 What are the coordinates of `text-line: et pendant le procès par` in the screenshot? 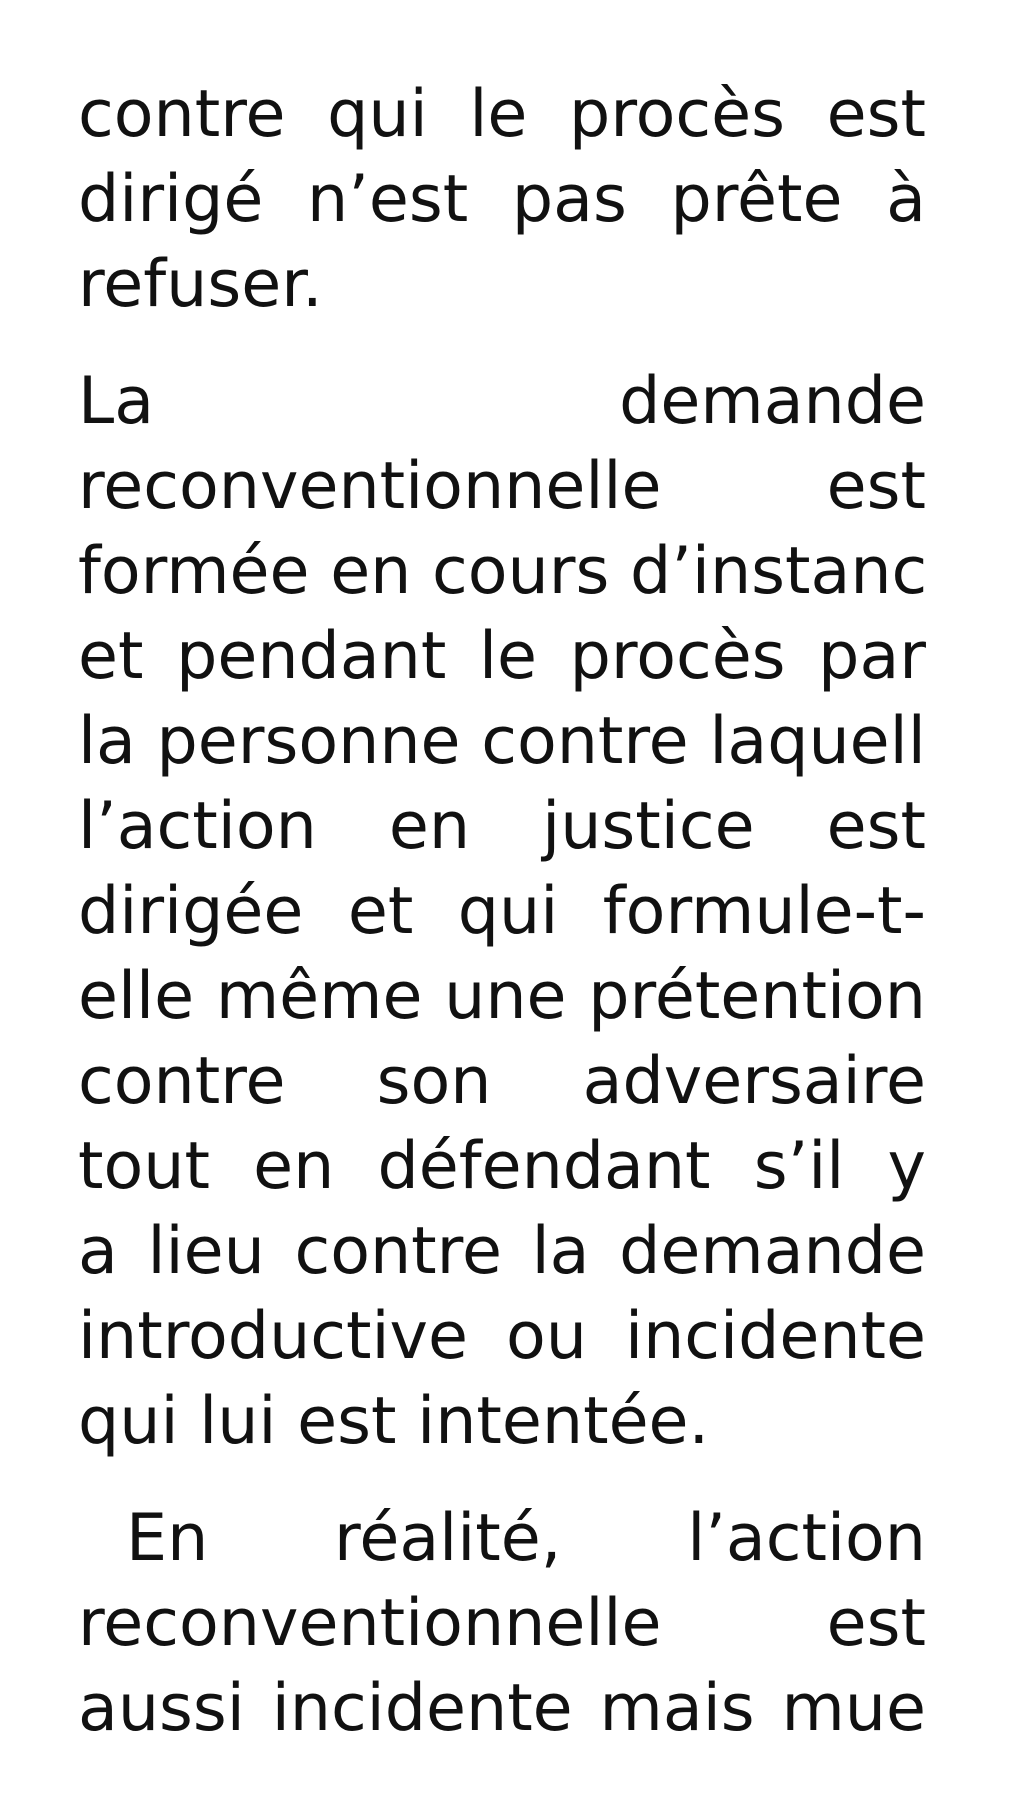 It's located at (502, 656).